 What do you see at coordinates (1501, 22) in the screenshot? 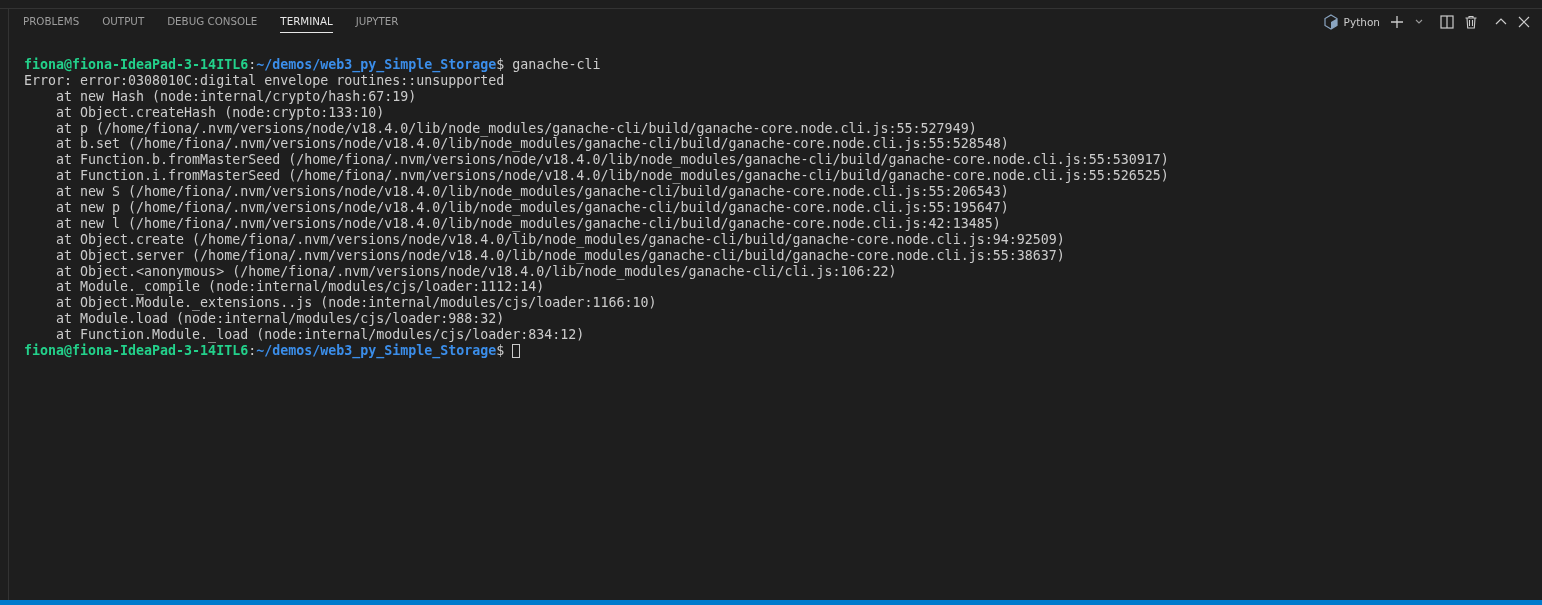
I see `chevron-up-icon` at bounding box center [1501, 22].